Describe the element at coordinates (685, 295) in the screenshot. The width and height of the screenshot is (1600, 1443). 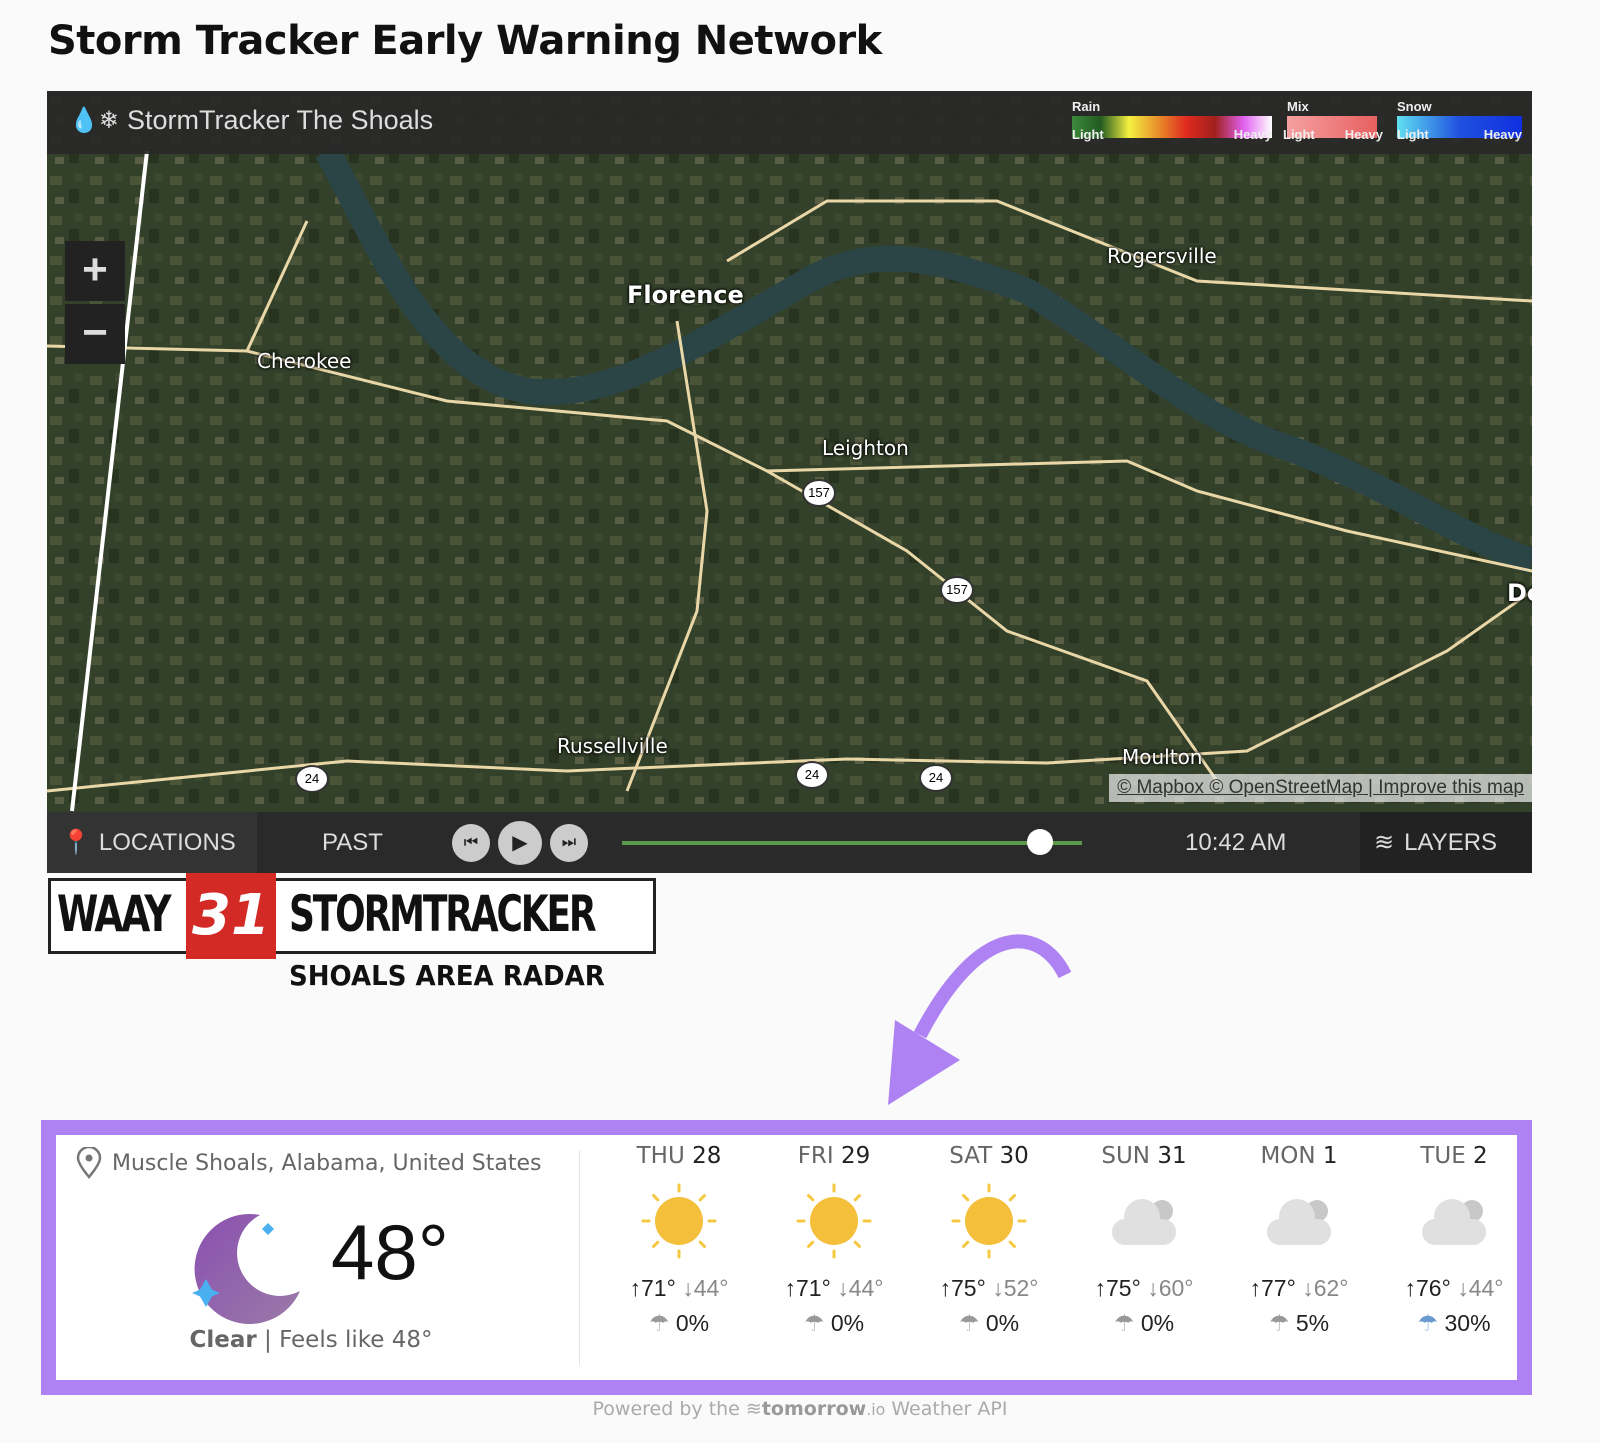
I see `city-label: Florence` at that location.